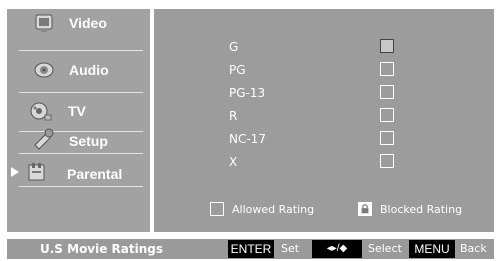 This screenshot has height=261, width=501. What do you see at coordinates (217, 209) in the screenshot?
I see `allowed-box-icon` at bounding box center [217, 209].